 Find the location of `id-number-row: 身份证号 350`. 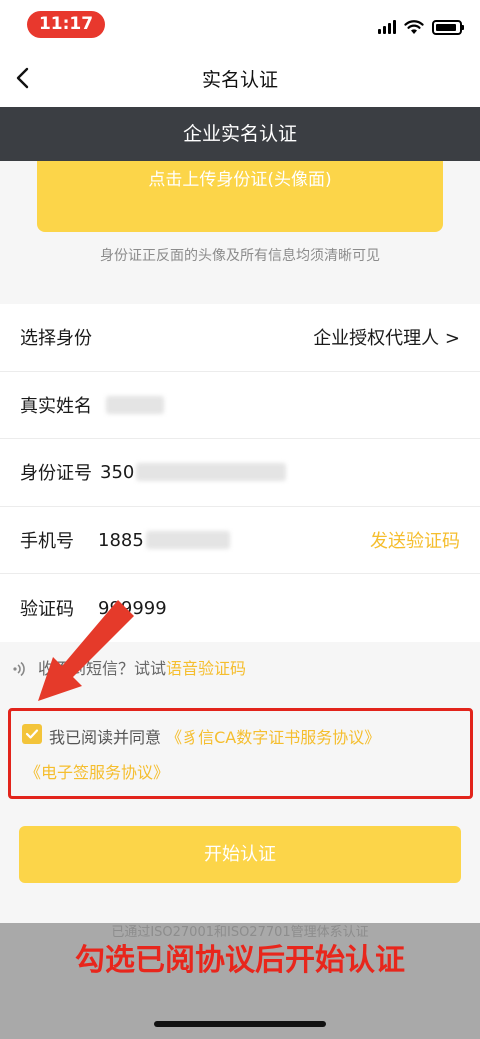

id-number-row: 身份证号 350 is located at coordinates (240, 473).